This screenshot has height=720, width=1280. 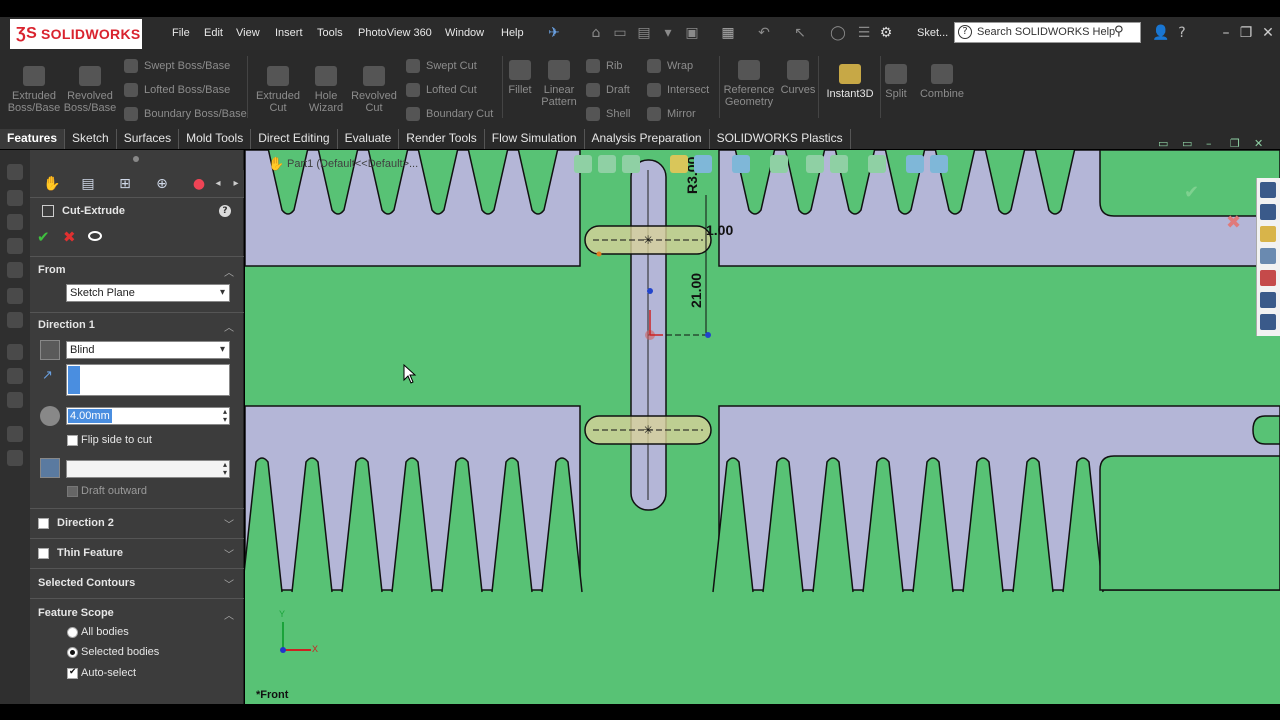 What do you see at coordinates (248, 33) in the screenshot?
I see `menu-view: View` at bounding box center [248, 33].